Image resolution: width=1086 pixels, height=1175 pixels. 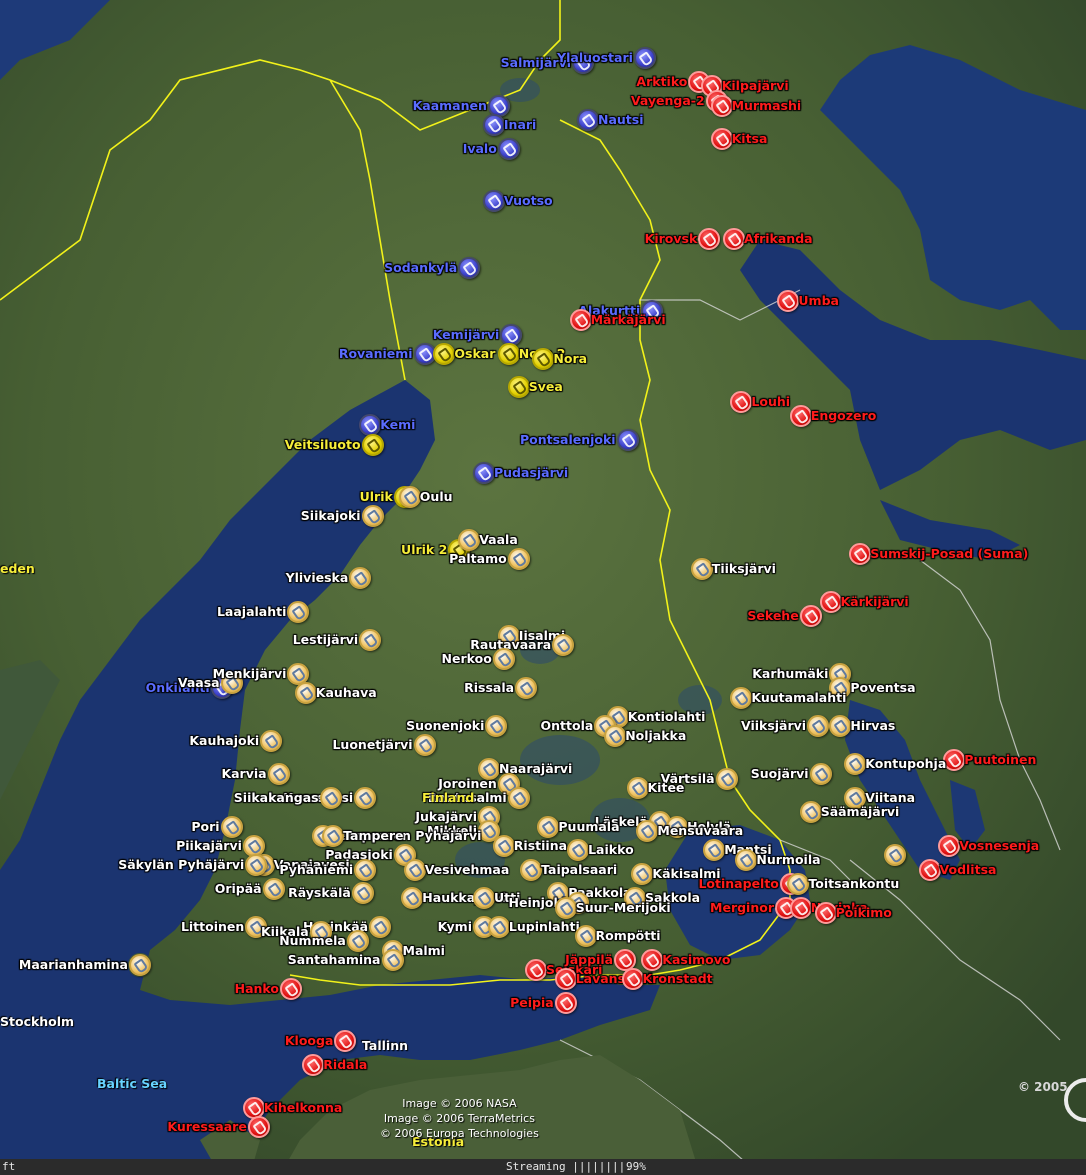 What do you see at coordinates (770, 402) in the screenshot?
I see `placemark-label: Louhi` at bounding box center [770, 402].